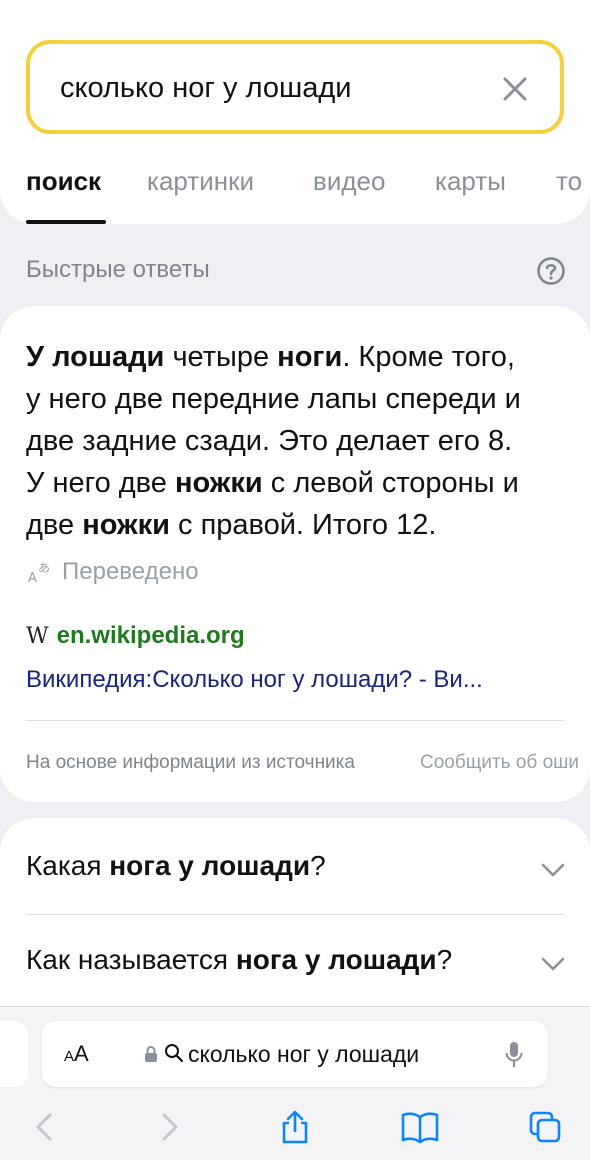  I want to click on answer-fragment: . Кроме того,, so click(428, 357).